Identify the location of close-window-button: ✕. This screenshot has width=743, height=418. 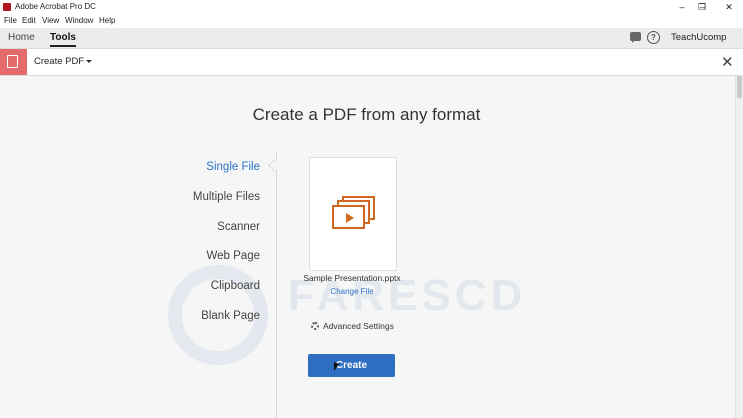
(729, 7).